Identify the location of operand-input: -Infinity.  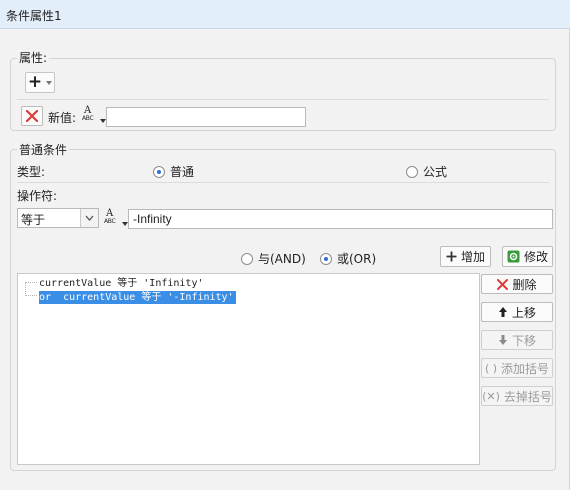
(340, 219).